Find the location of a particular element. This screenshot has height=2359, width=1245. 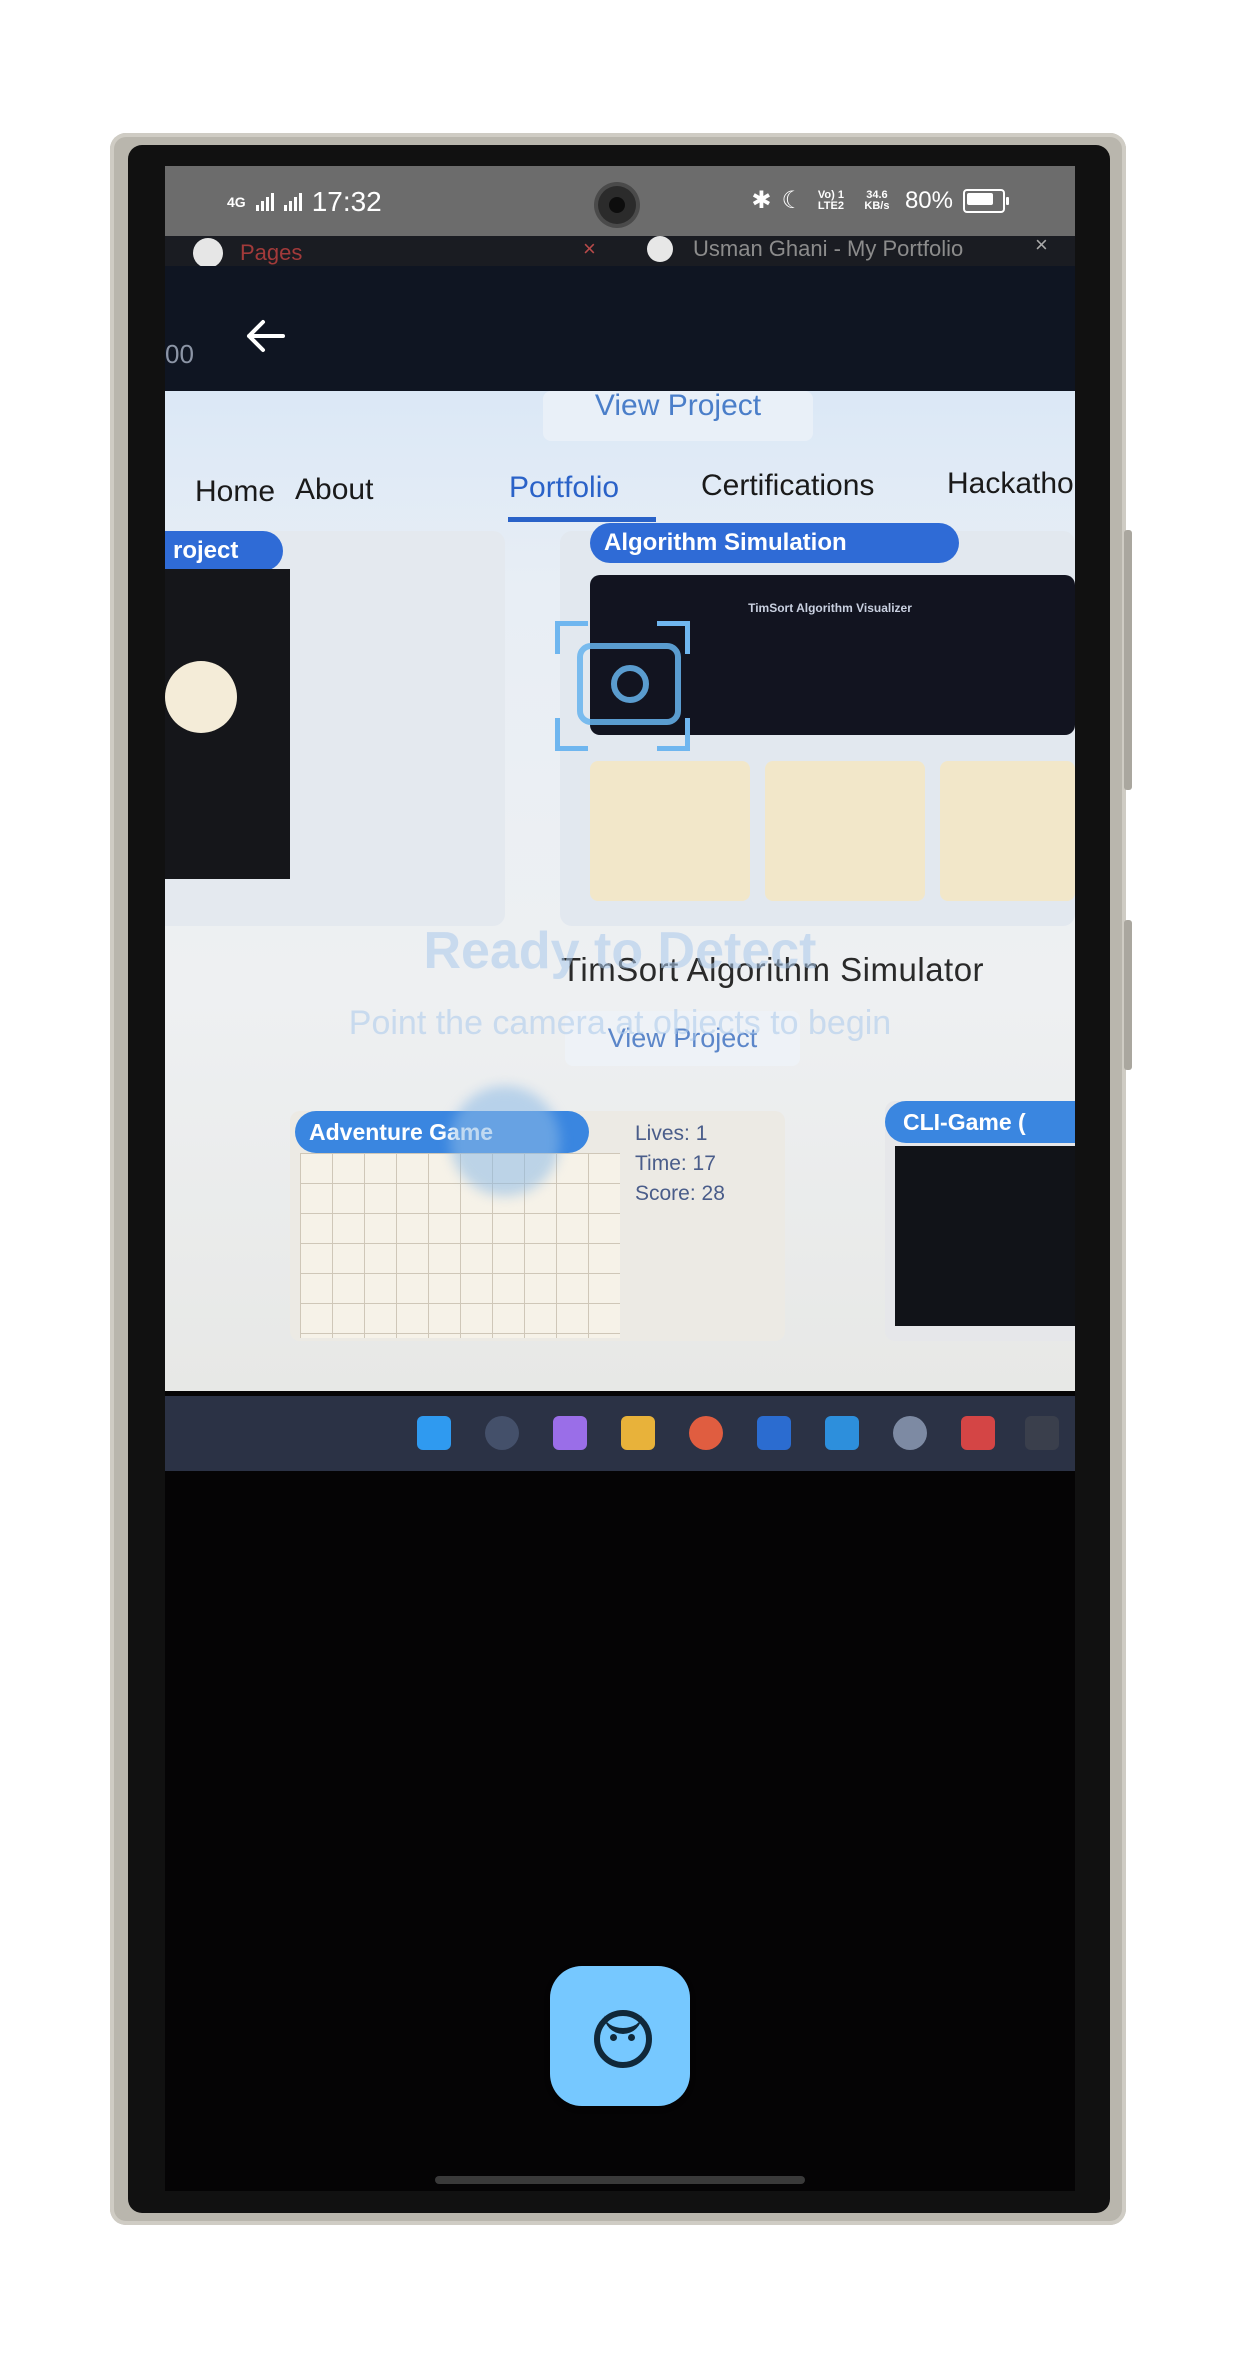

view-project-button-top: View Project is located at coordinates (678, 416).